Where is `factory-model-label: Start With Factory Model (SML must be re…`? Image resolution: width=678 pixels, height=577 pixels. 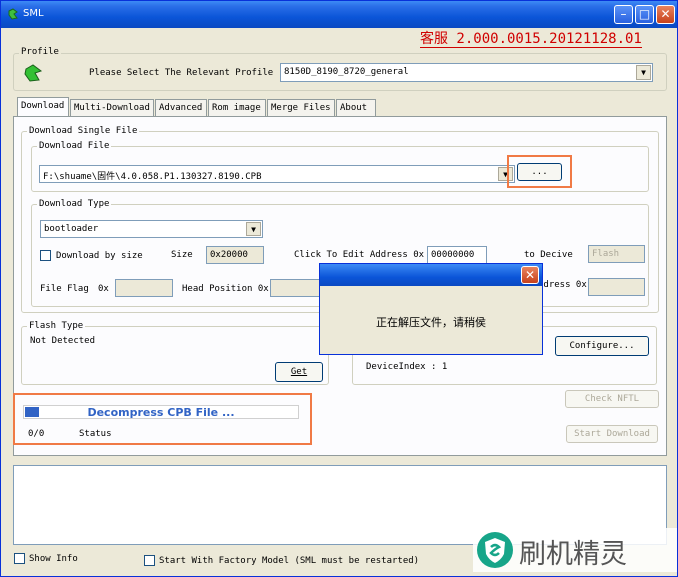
factory-model-label: Start With Factory Model (SML must be re… is located at coordinates (289, 561).